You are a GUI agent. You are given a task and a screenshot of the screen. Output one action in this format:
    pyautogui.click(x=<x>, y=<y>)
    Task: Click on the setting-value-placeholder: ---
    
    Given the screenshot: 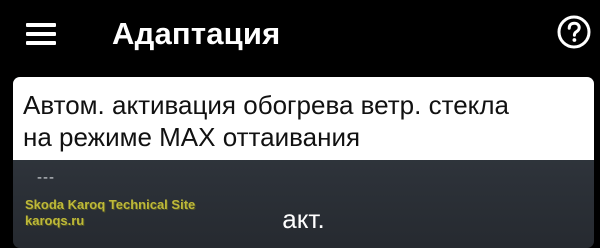 What is the action you would take?
    pyautogui.click(x=46, y=177)
    